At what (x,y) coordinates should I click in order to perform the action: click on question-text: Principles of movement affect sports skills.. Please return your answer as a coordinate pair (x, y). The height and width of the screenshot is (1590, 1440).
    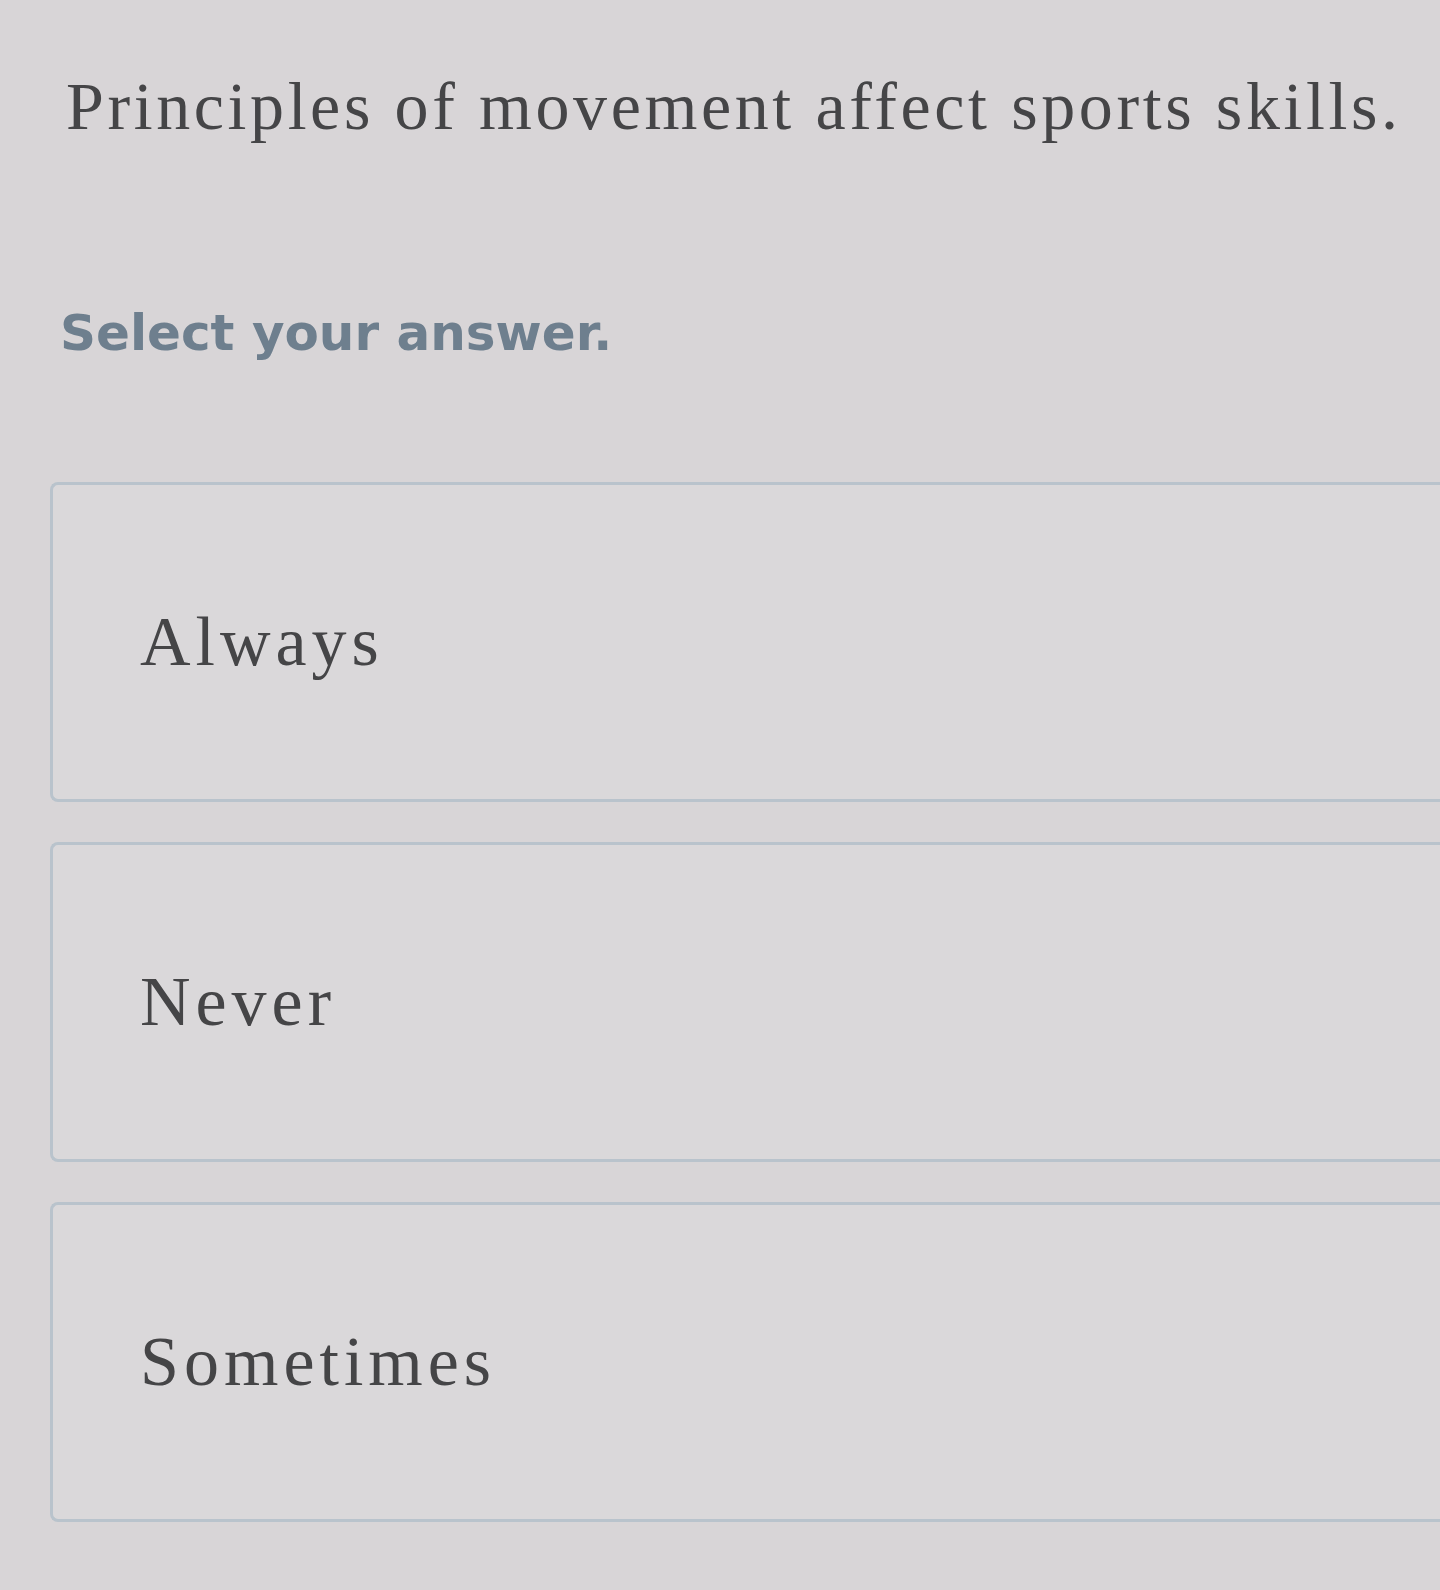
    Looking at the image, I should click on (734, 106).